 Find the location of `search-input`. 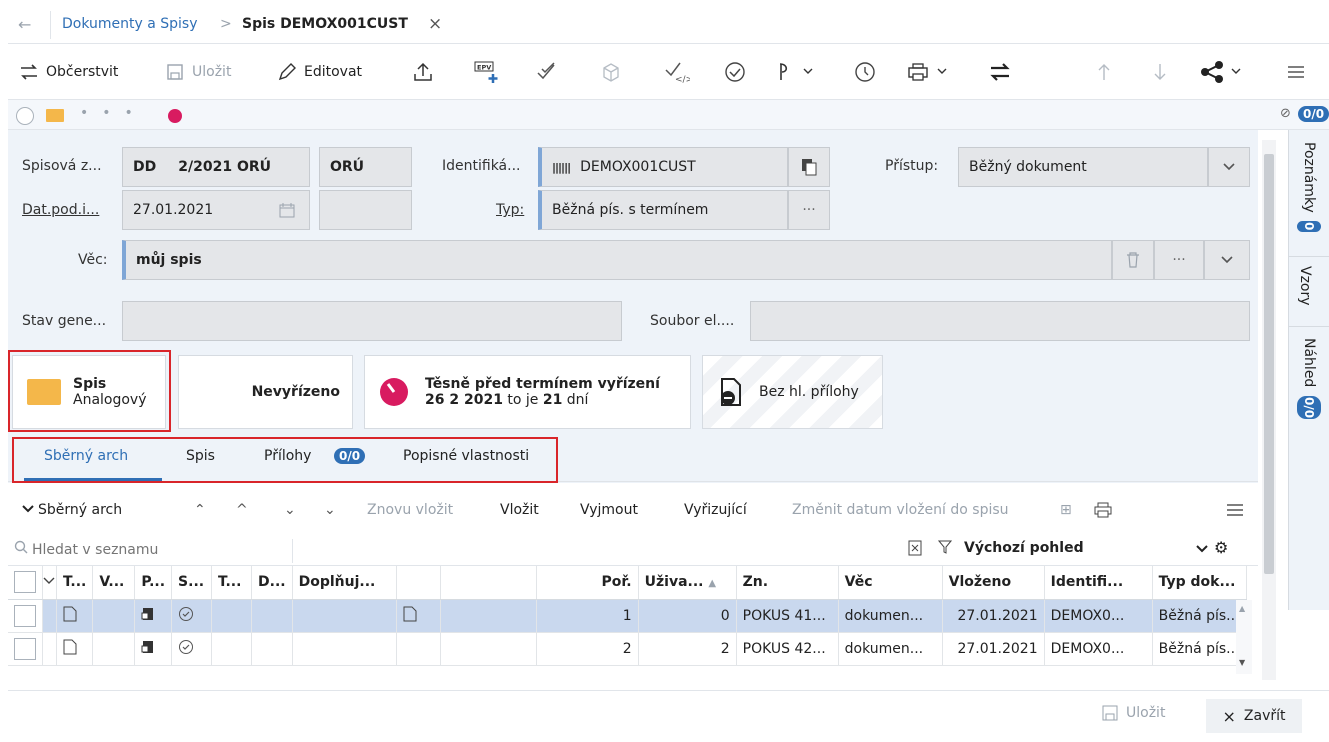

search-input is located at coordinates (161, 550).